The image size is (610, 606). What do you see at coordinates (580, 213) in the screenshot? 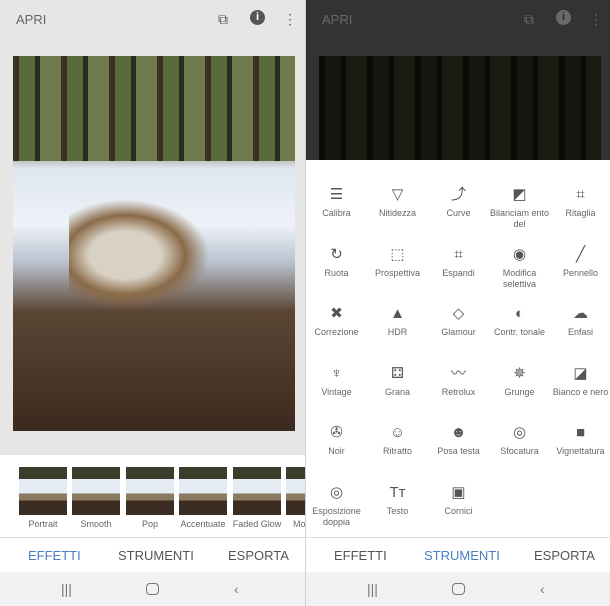
I see `tool-label: Ritaglia` at bounding box center [580, 213].